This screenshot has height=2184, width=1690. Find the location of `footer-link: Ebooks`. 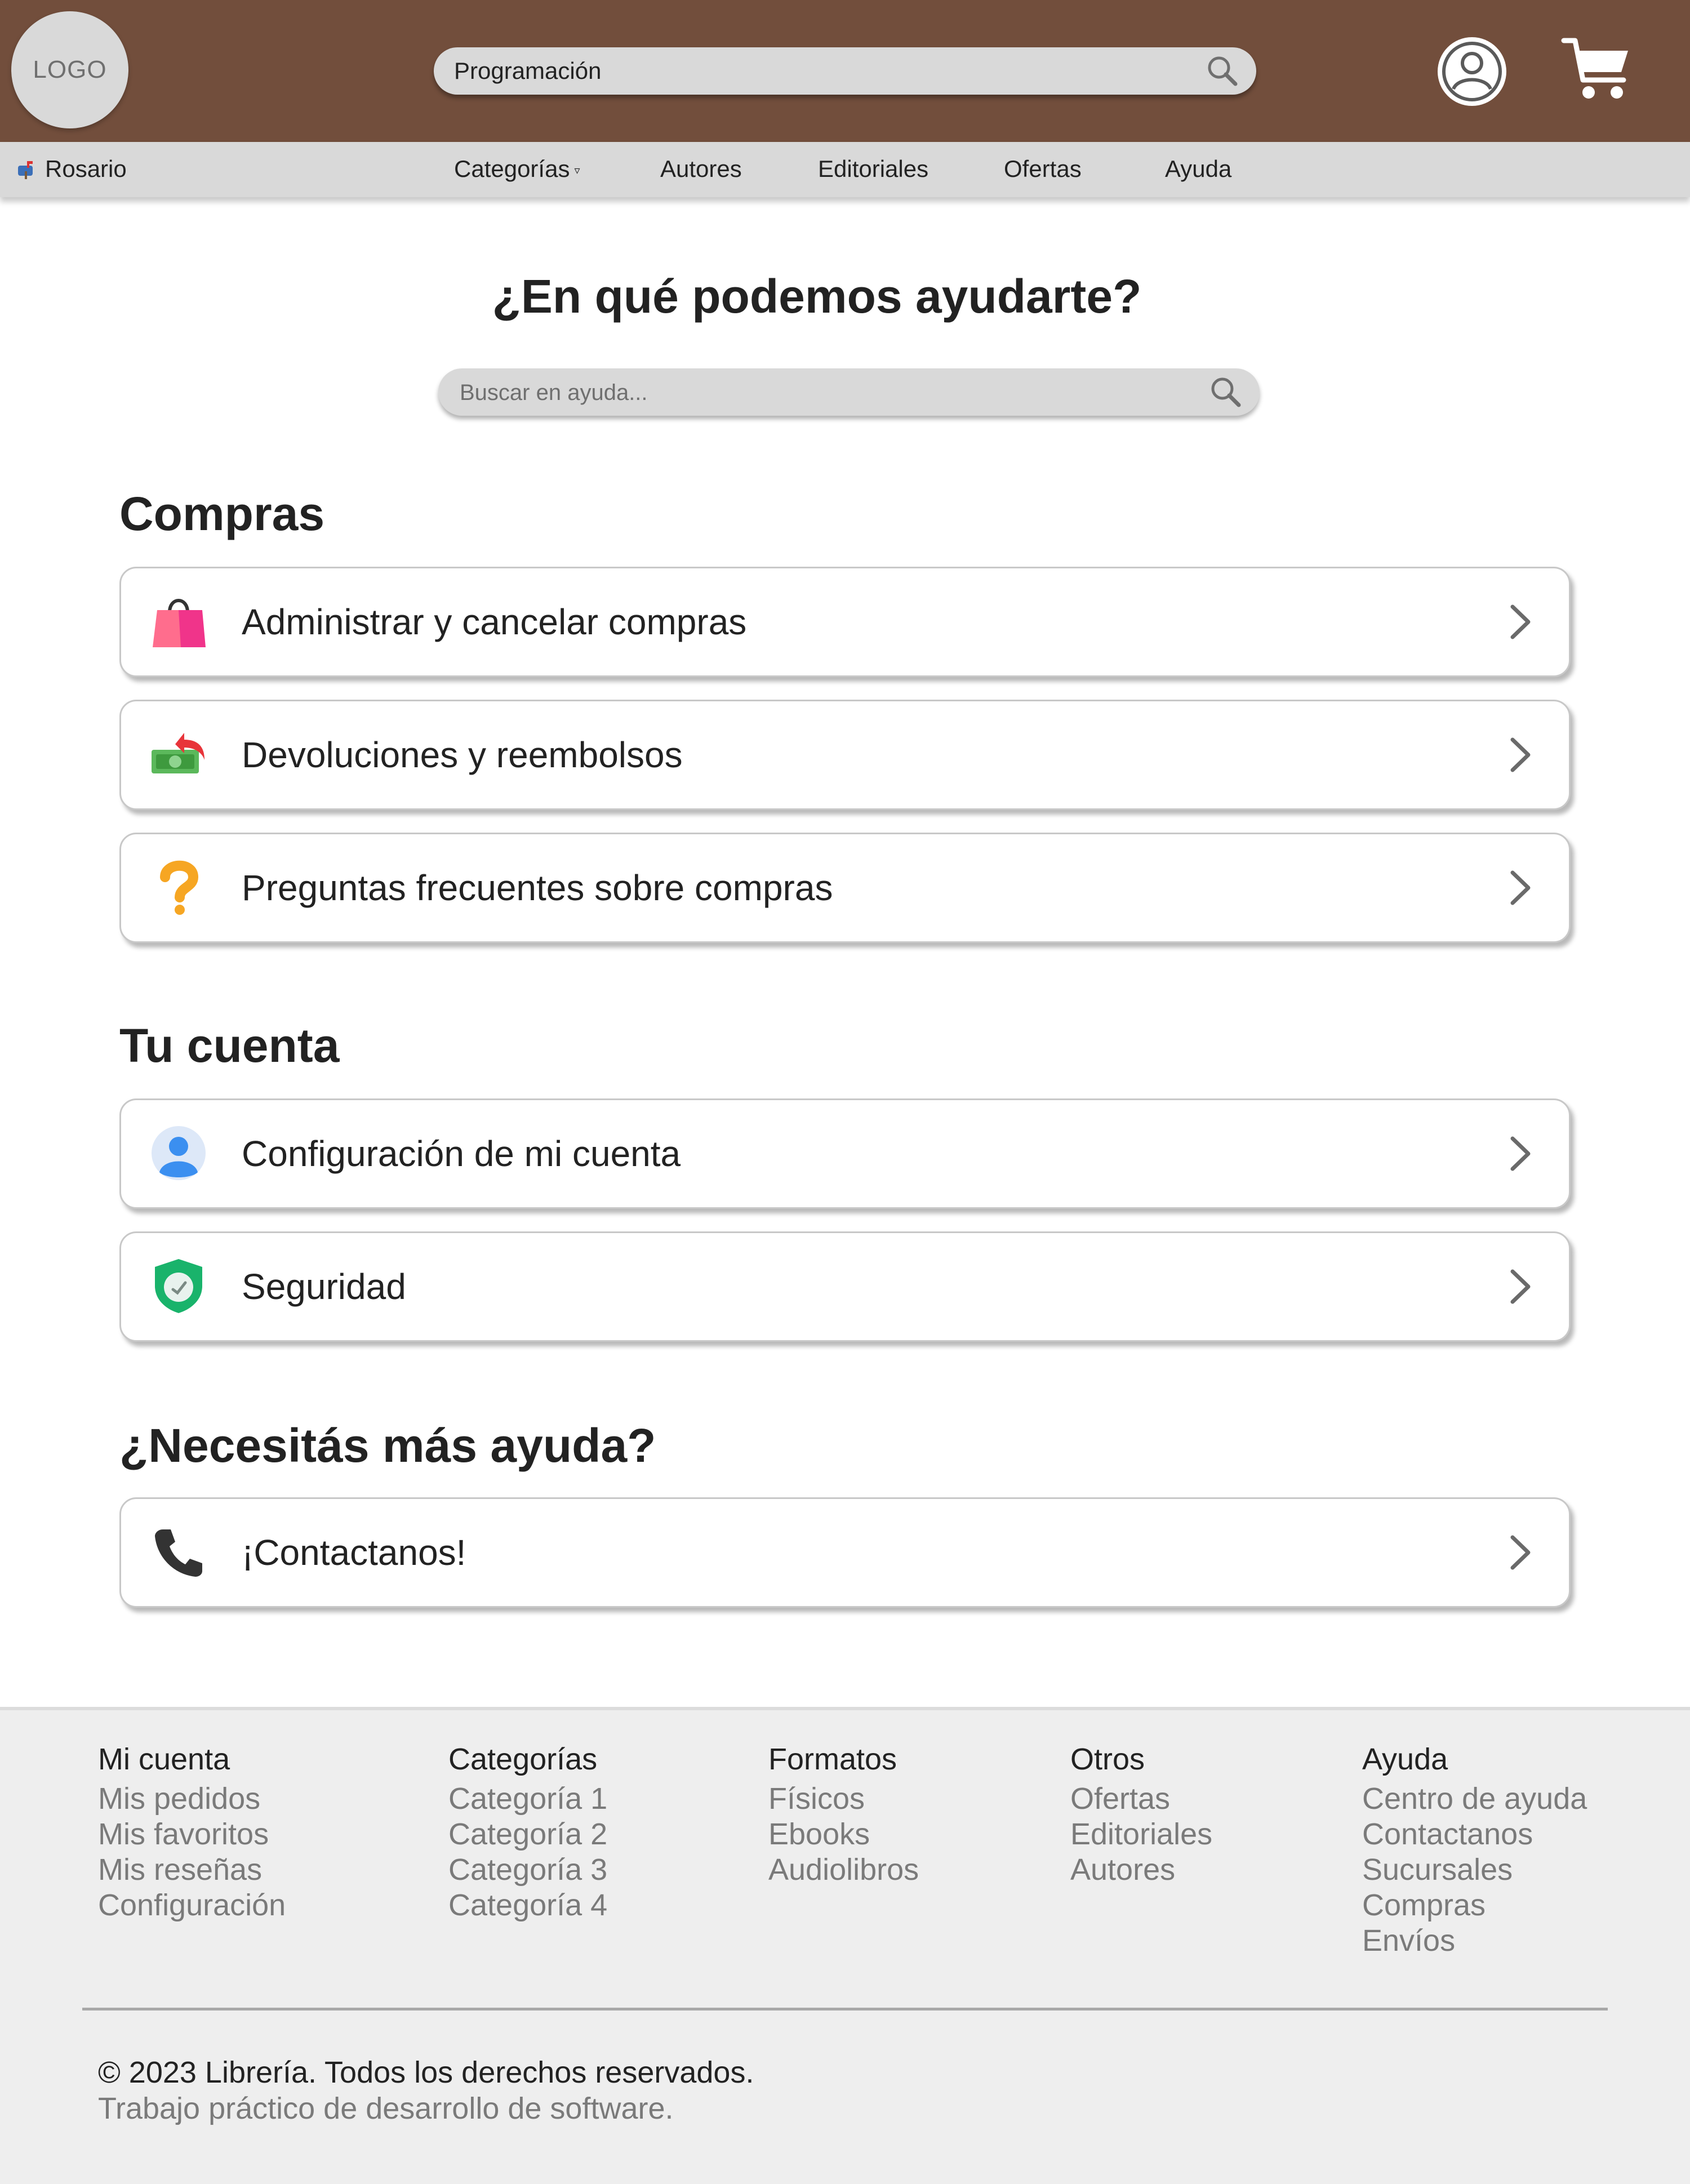

footer-link: Ebooks is located at coordinates (843, 1834).